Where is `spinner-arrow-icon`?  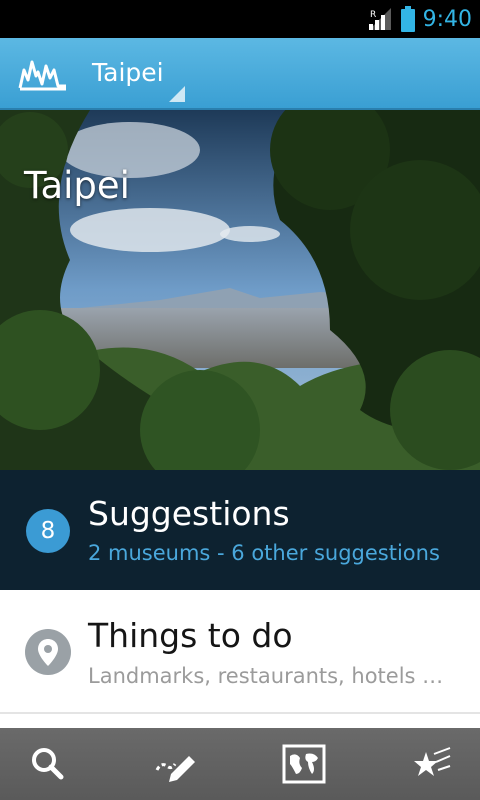
spinner-arrow-icon is located at coordinates (177, 94).